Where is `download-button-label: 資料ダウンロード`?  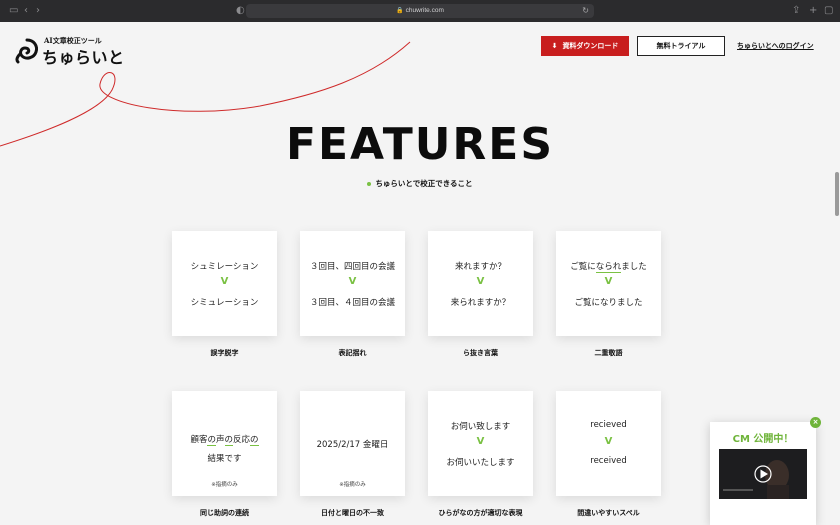
download-button-label: 資料ダウンロード is located at coordinates (590, 46).